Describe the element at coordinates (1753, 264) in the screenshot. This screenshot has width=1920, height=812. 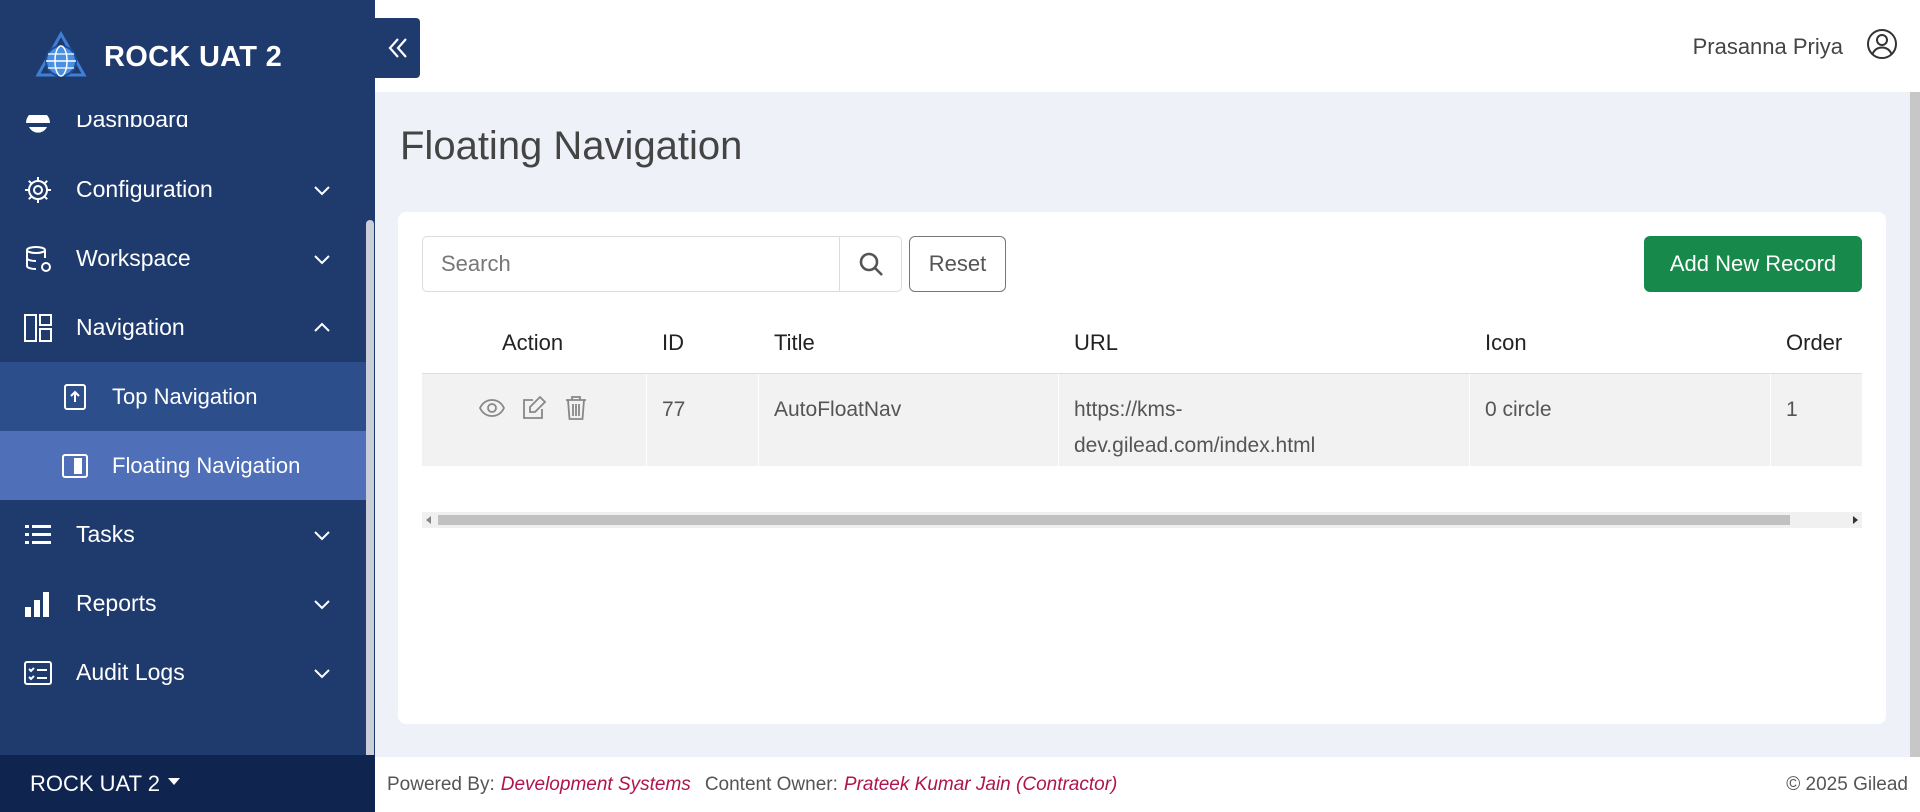
I see `add-new-record-button: Add New Record` at that location.